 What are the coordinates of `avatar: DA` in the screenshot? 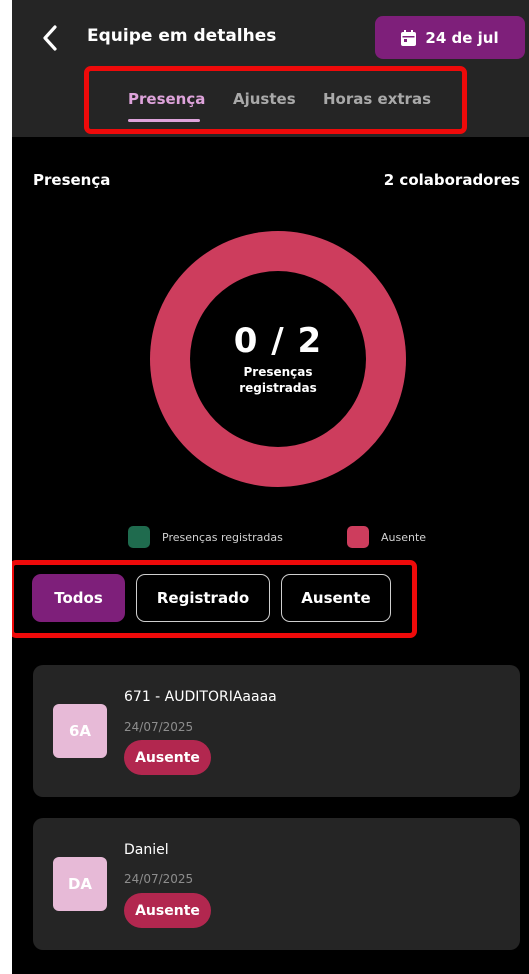 It's located at (80, 884).